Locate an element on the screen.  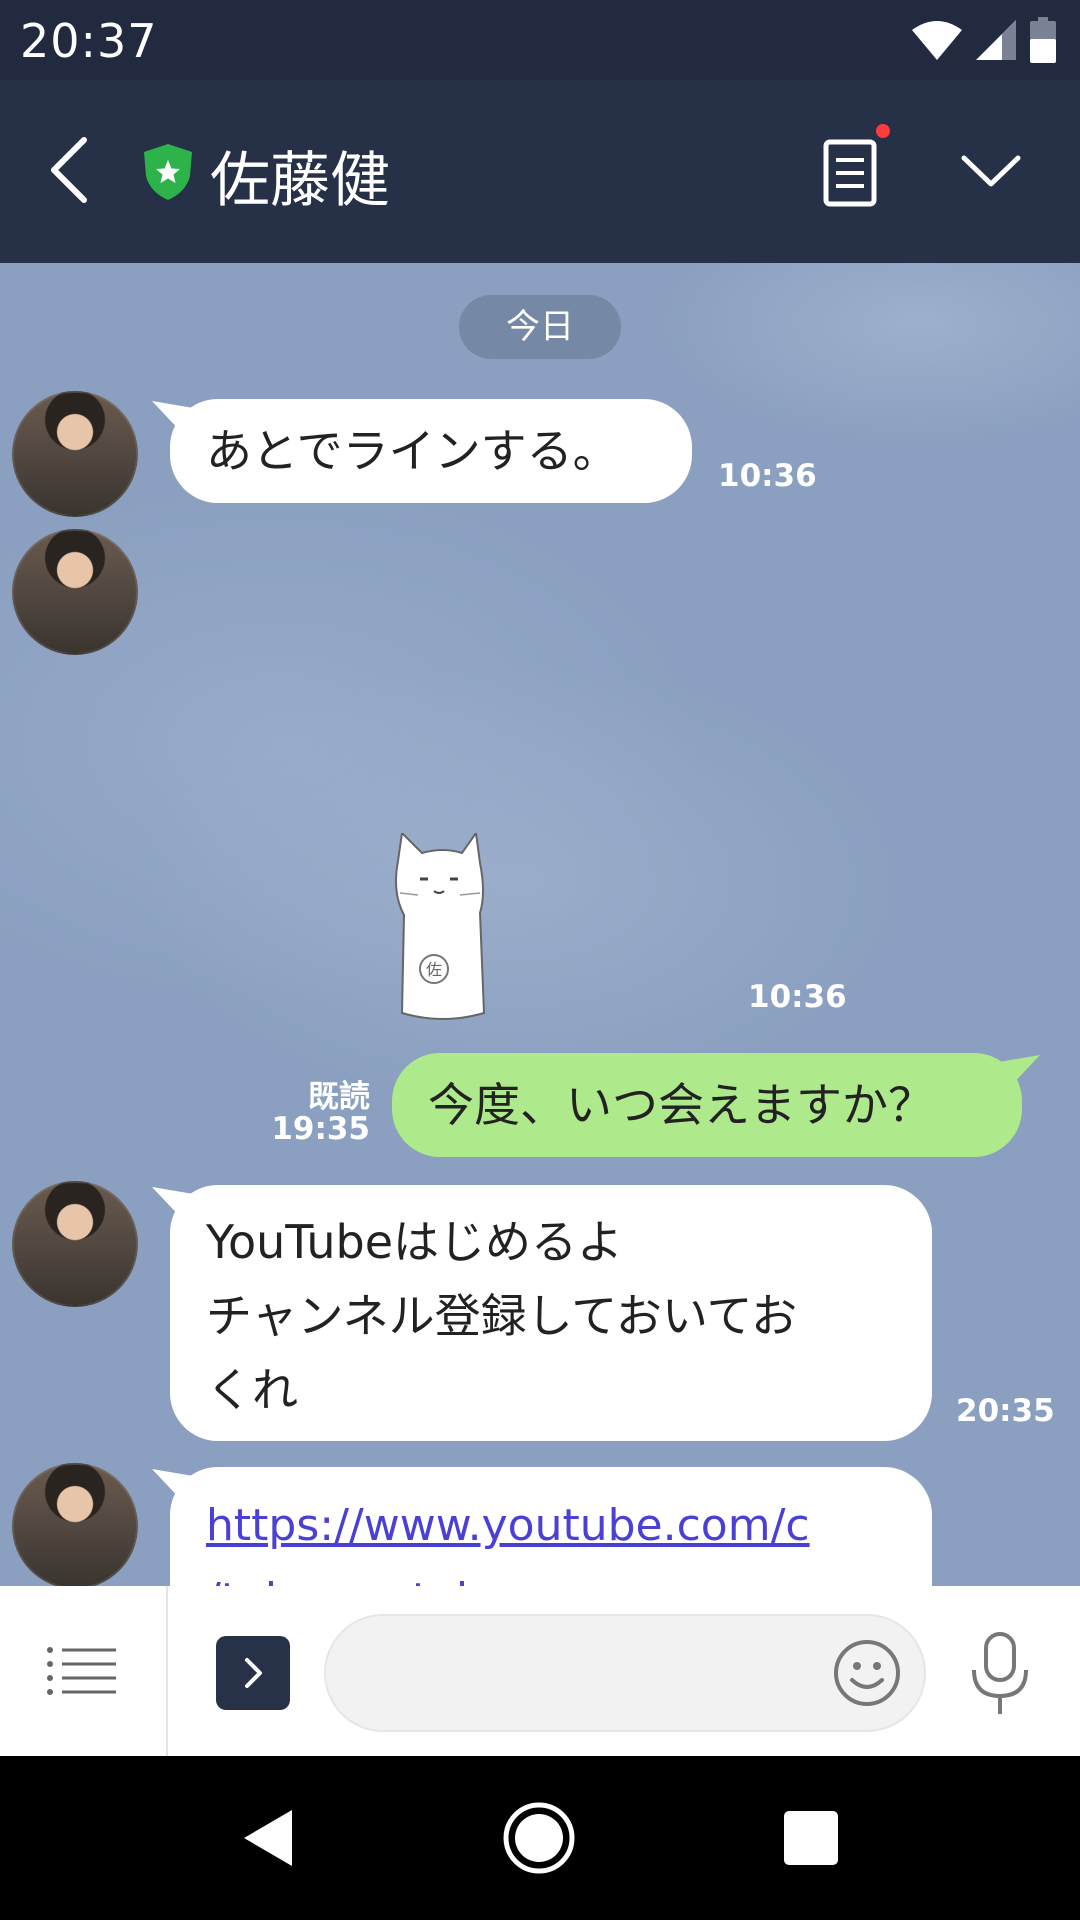
system-nav-bar is located at coordinates (540, 1838).